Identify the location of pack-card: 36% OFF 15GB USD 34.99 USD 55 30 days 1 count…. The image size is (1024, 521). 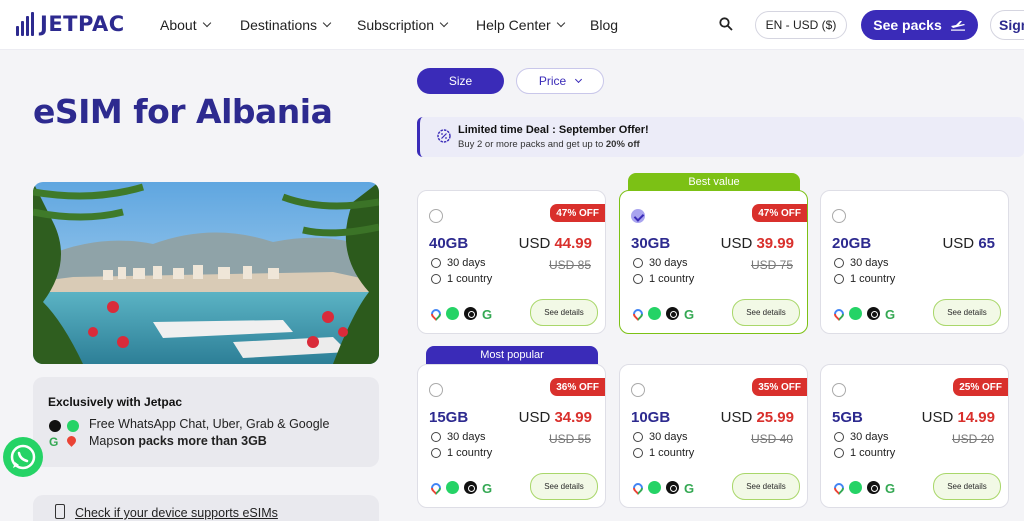
(511, 436).